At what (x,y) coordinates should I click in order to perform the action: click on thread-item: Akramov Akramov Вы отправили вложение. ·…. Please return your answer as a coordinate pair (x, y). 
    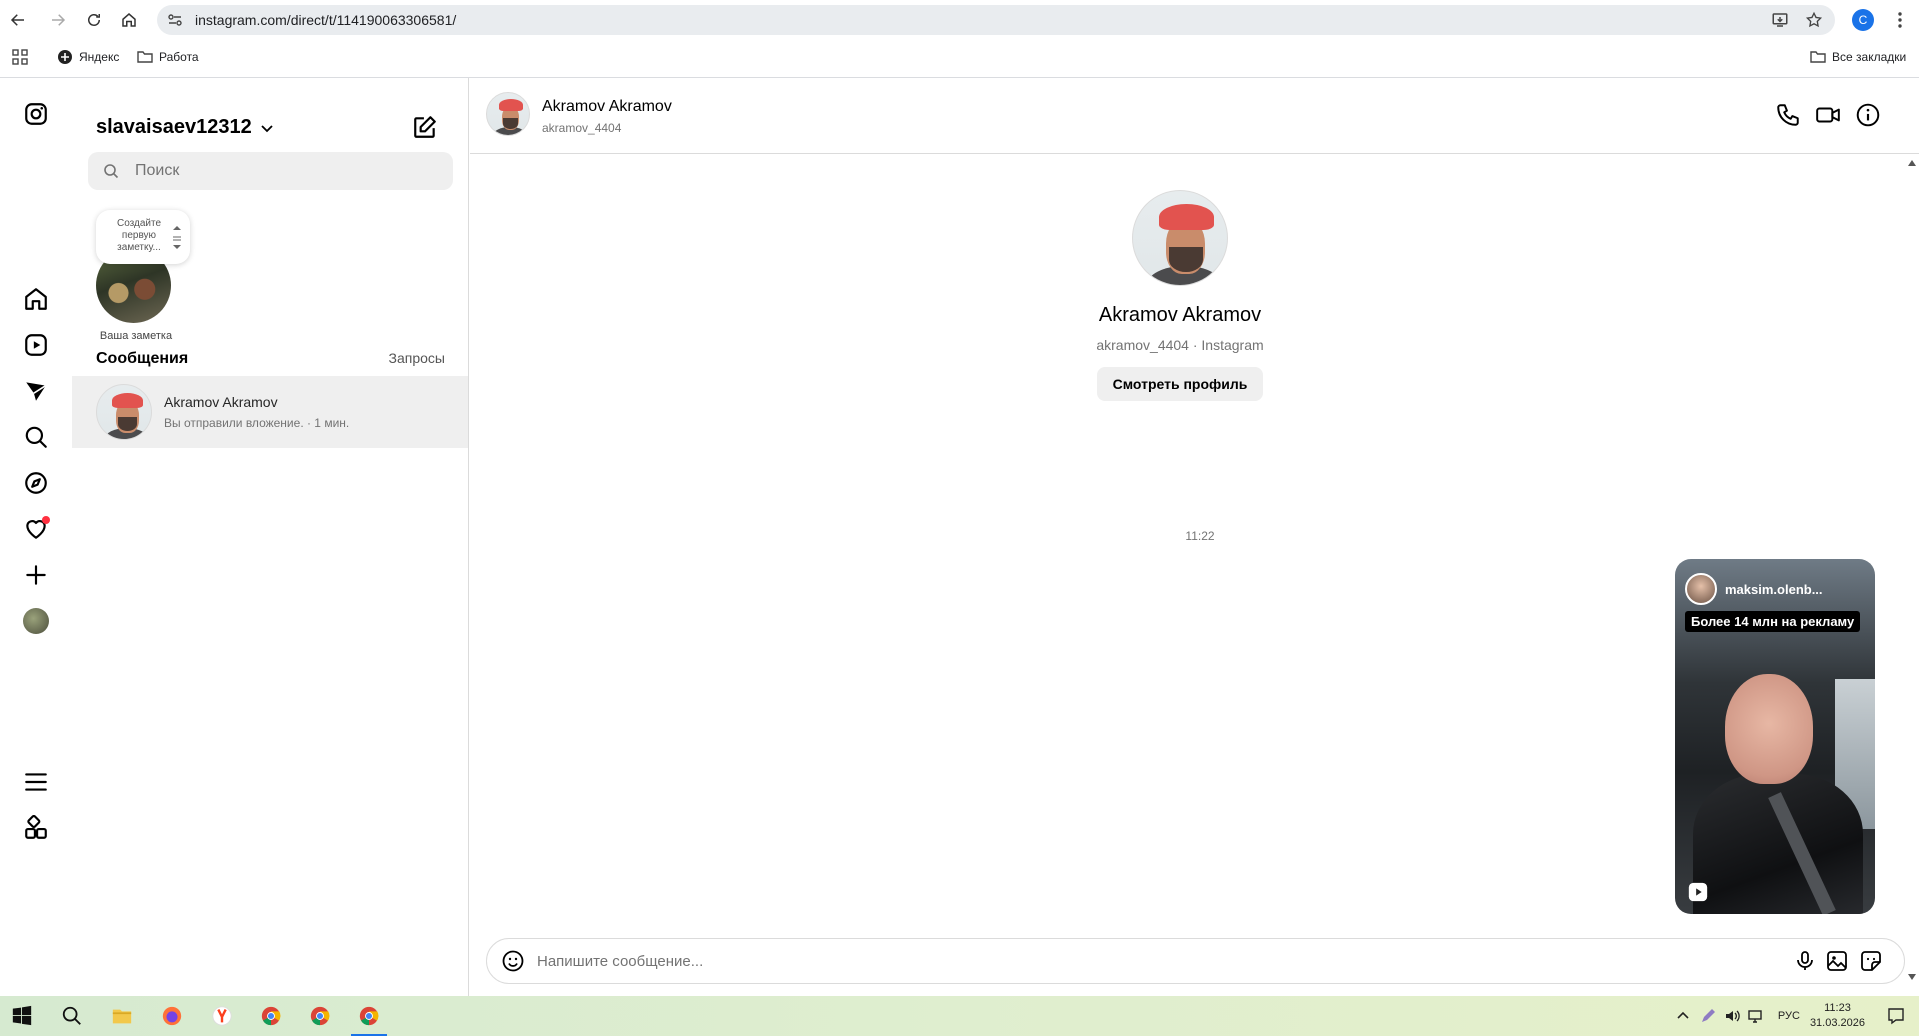
    Looking at the image, I should click on (270, 412).